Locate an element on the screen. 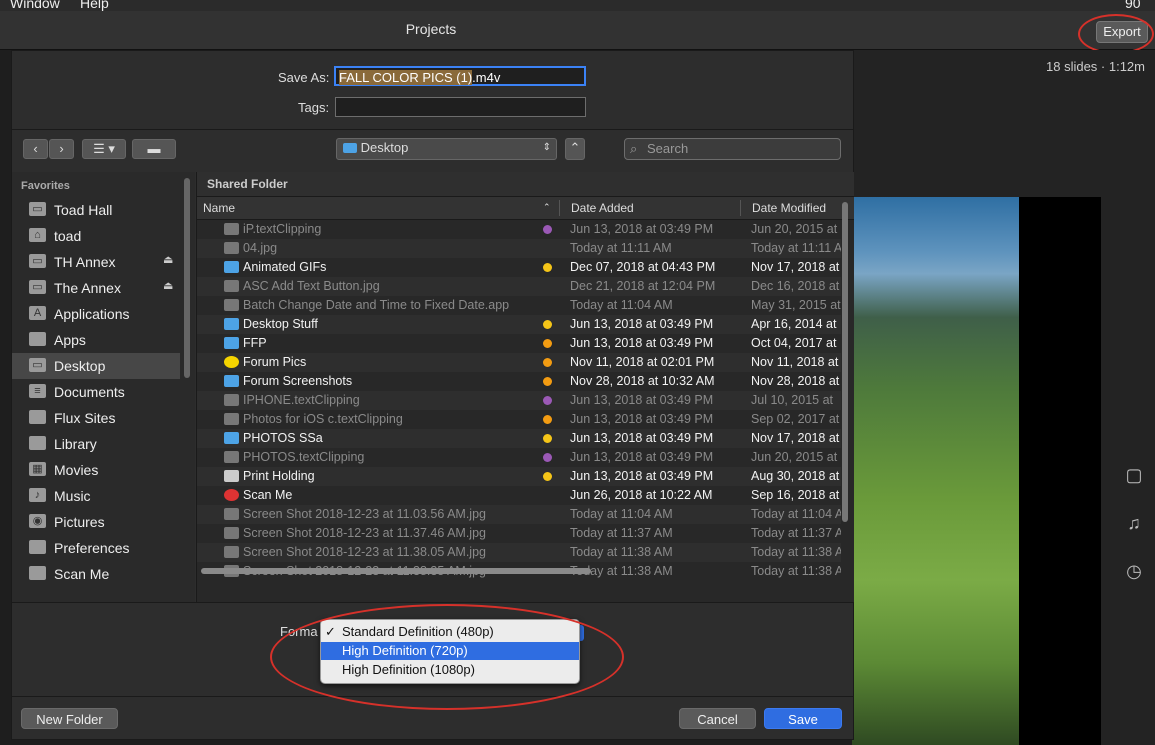 The width and height of the screenshot is (1155, 745). new-folder-button: New Folder is located at coordinates (69, 718).